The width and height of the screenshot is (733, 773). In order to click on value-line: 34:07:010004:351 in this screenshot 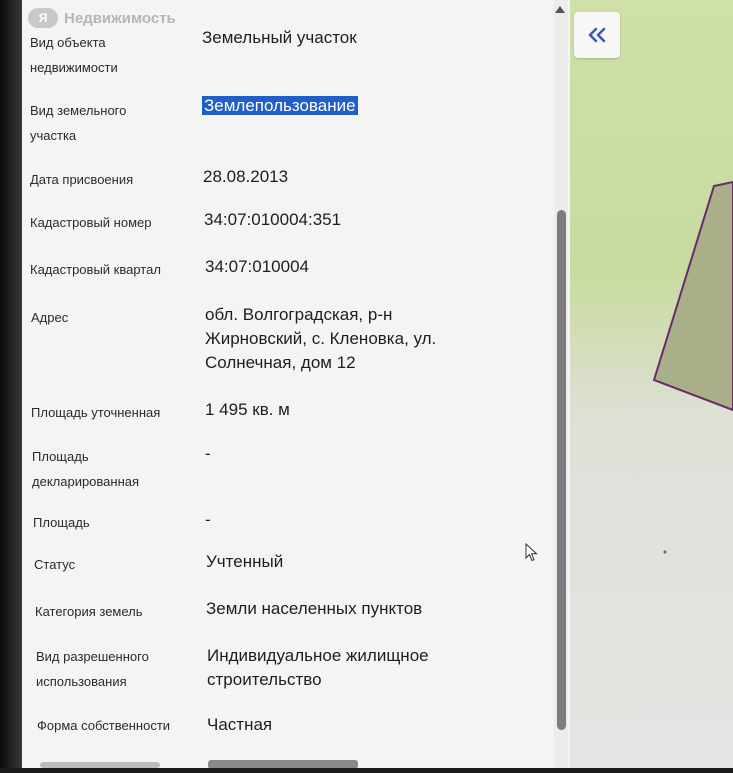, I will do `click(273, 219)`.